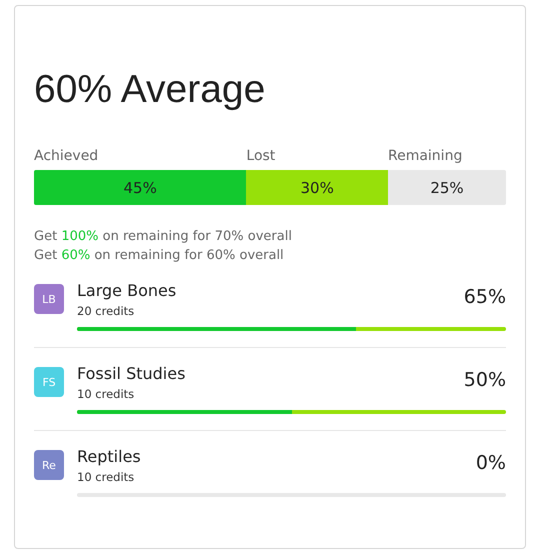 This screenshot has height=554, width=538. What do you see at coordinates (131, 374) in the screenshot?
I see `course-name: Fossil Studies` at bounding box center [131, 374].